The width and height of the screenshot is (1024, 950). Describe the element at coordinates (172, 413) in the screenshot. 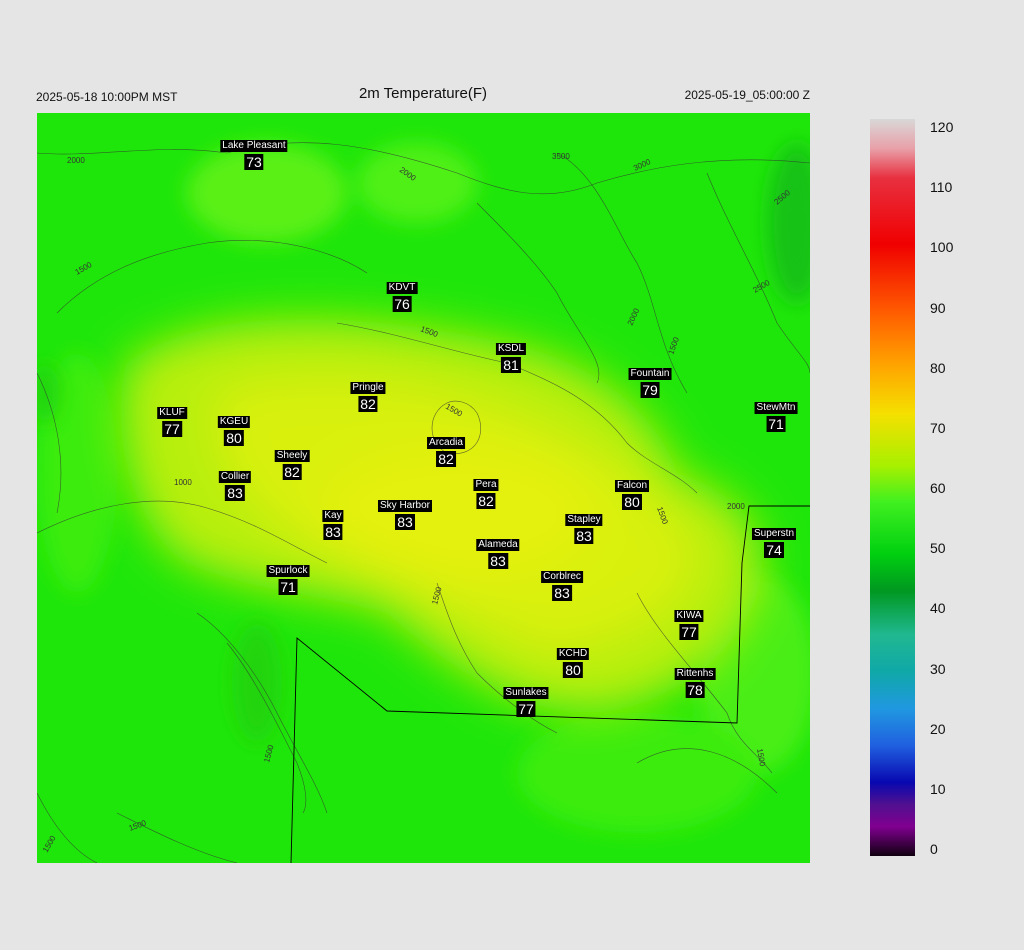

I see `station-name: KLUF` at that location.